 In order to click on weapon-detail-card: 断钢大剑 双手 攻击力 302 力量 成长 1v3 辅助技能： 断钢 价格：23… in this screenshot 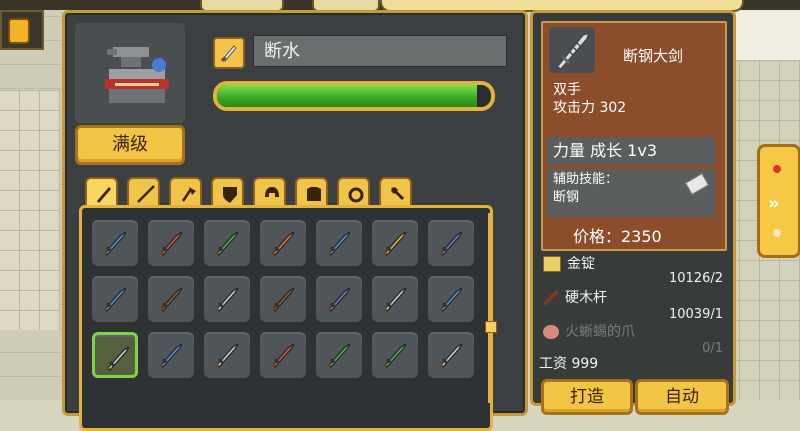, I will do `click(634, 136)`.